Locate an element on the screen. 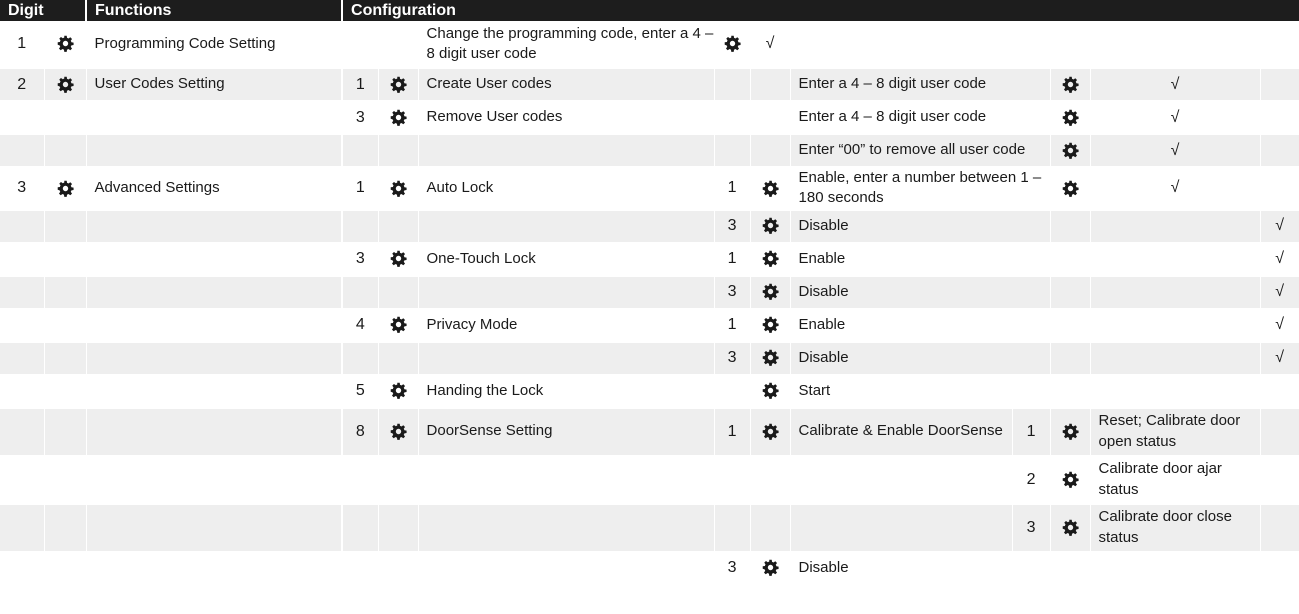 This screenshot has height=614, width=1299. option-label-cell: Remove User codes is located at coordinates (566, 118).